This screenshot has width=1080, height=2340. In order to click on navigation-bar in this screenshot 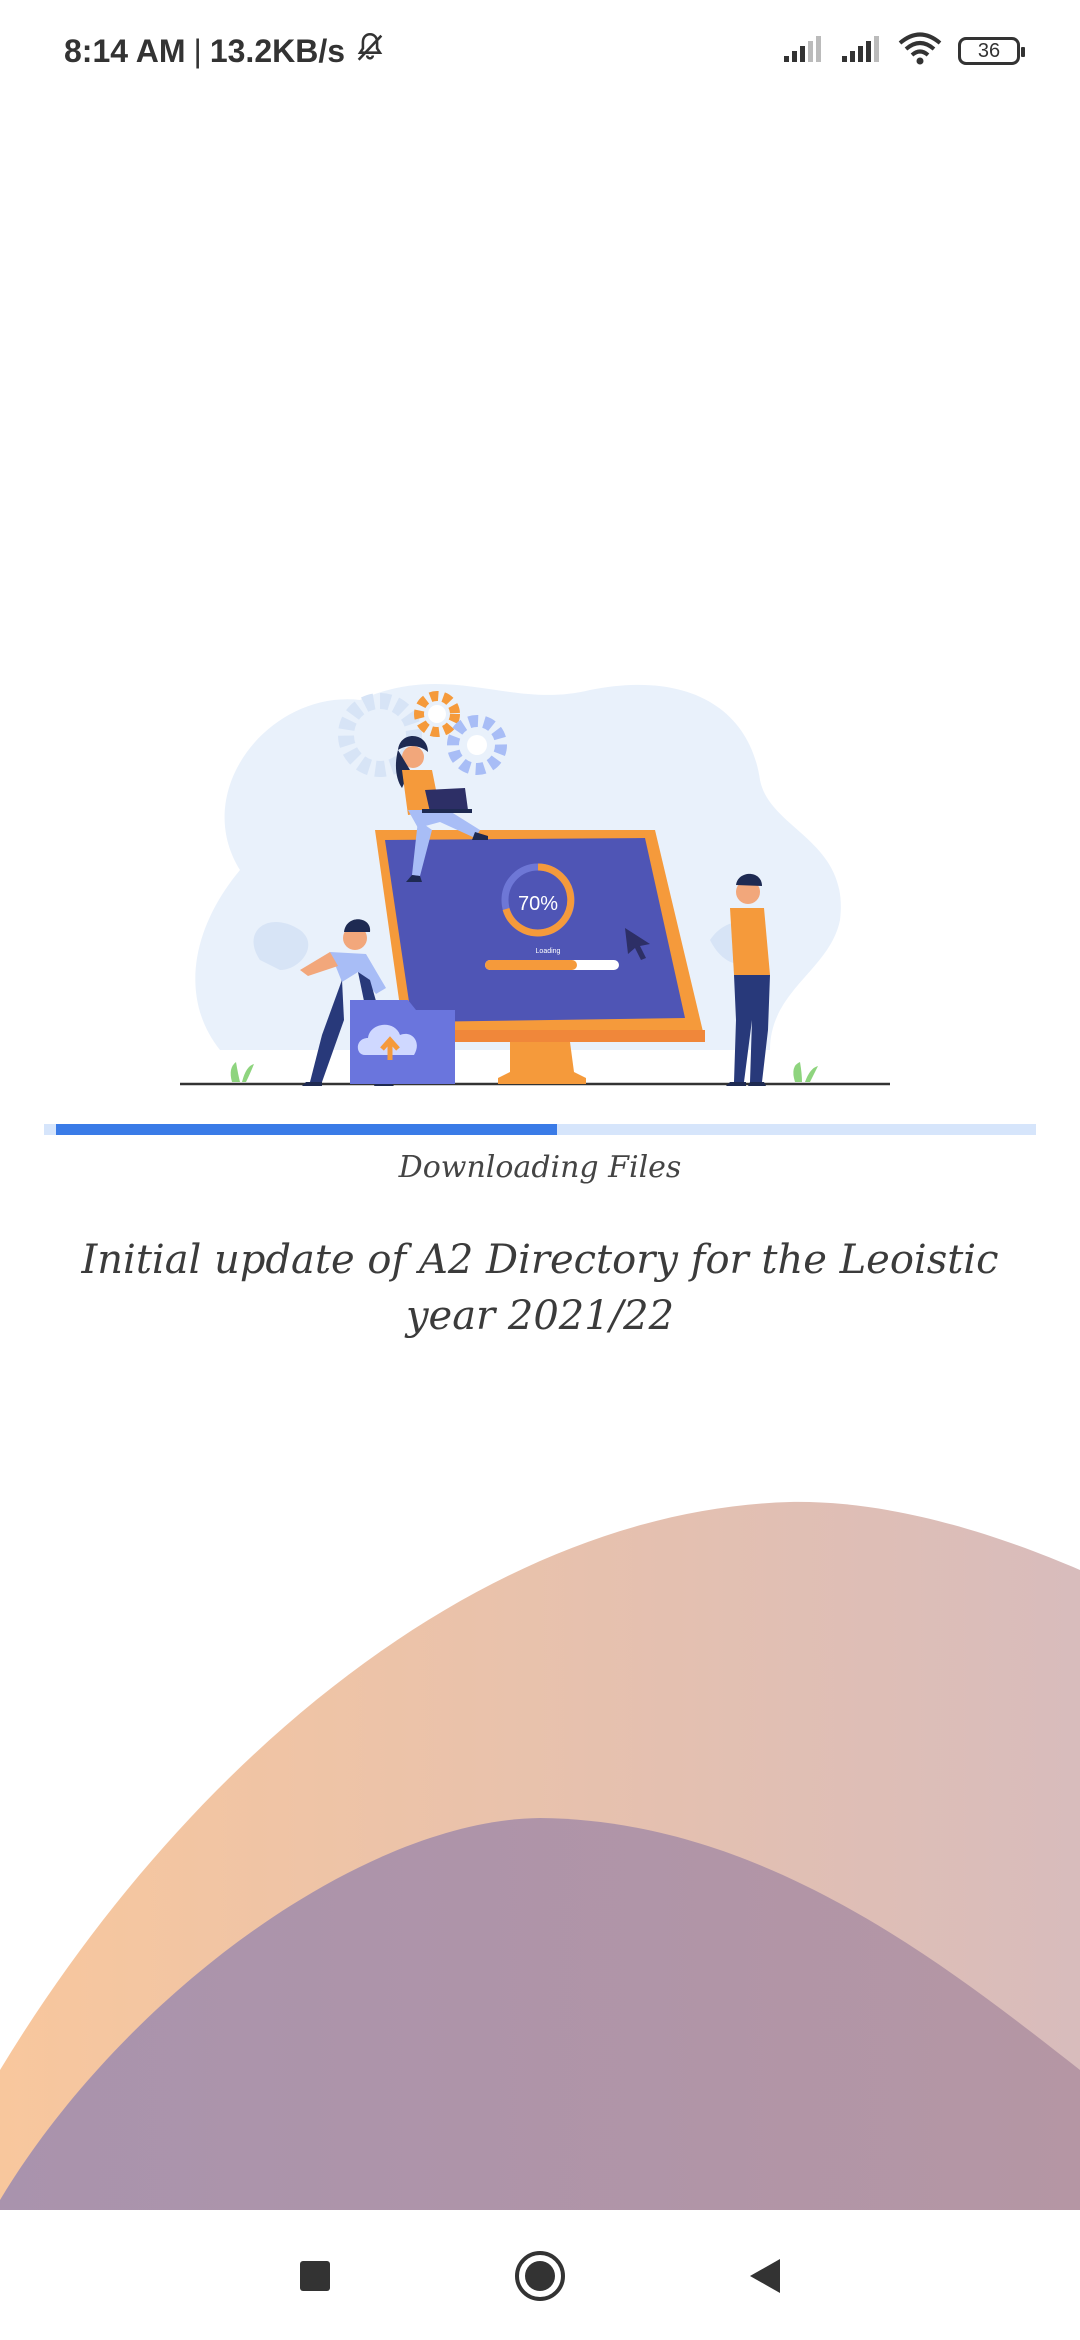, I will do `click(540, 2275)`.